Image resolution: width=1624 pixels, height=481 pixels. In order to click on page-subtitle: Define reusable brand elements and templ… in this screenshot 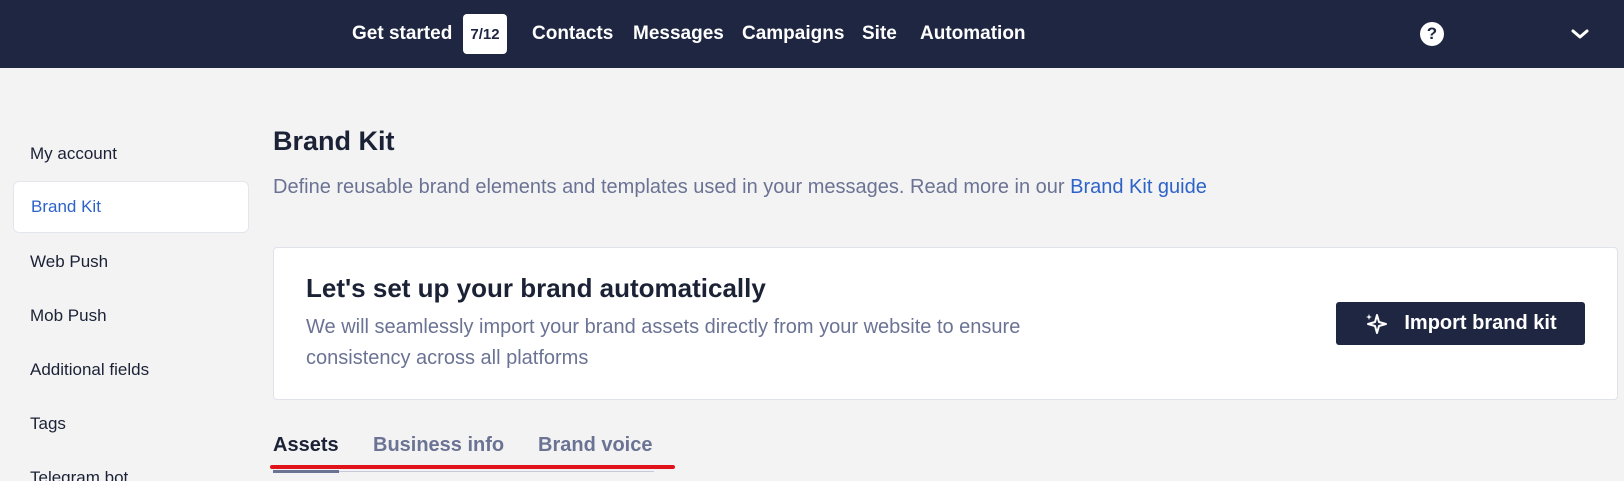, I will do `click(740, 187)`.